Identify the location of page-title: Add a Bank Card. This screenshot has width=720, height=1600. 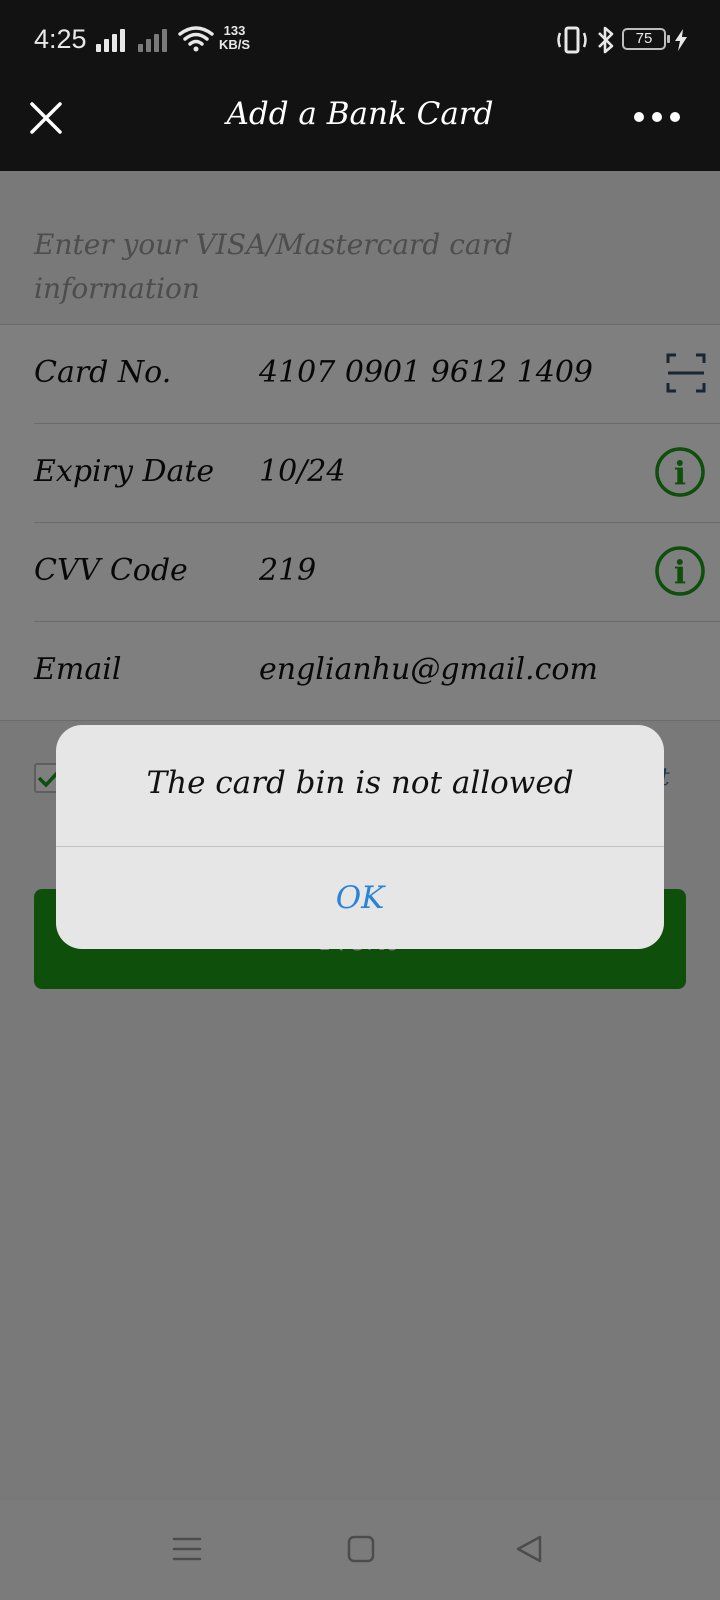
(360, 114).